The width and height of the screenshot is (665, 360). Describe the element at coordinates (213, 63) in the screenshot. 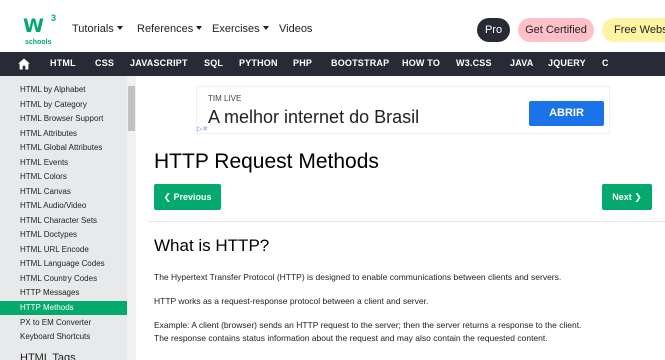

I see `nav-sql: SQL` at that location.